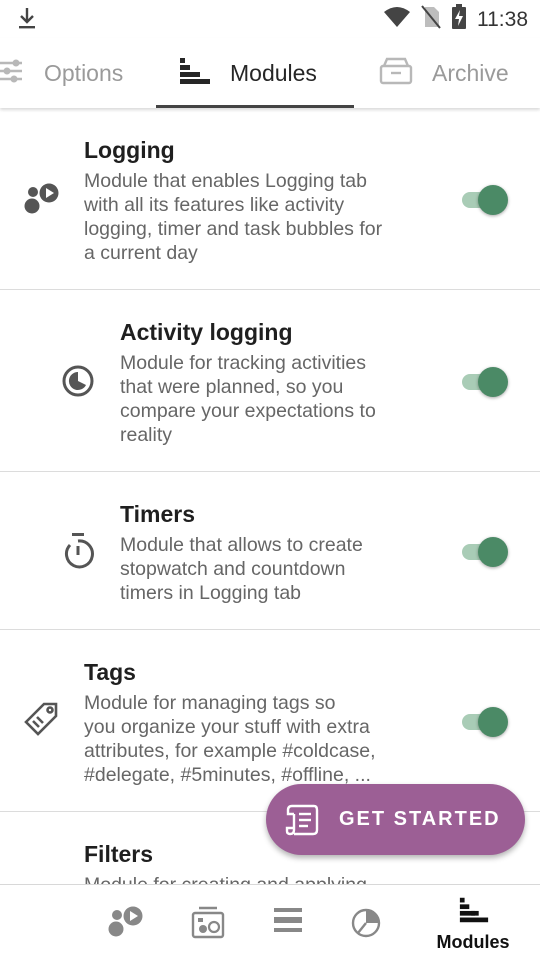 The height and width of the screenshot is (960, 540). What do you see at coordinates (396, 73) in the screenshot?
I see `archive-icon` at bounding box center [396, 73].